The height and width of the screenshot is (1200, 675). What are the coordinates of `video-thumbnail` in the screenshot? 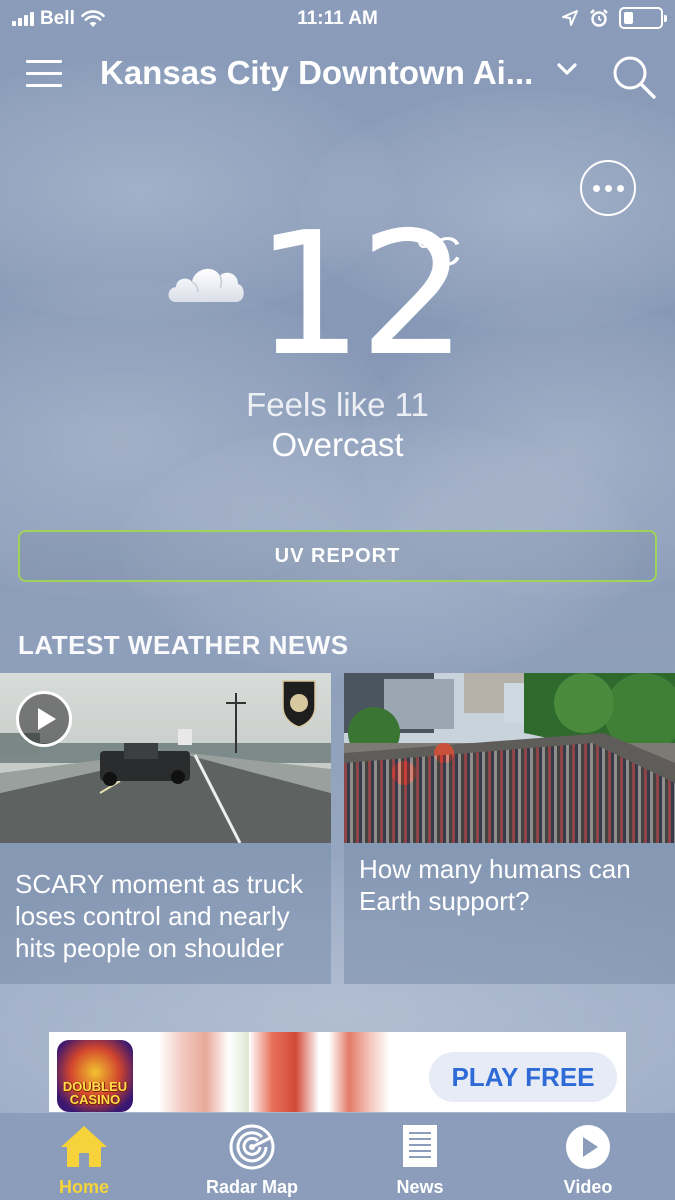 It's located at (165, 758).